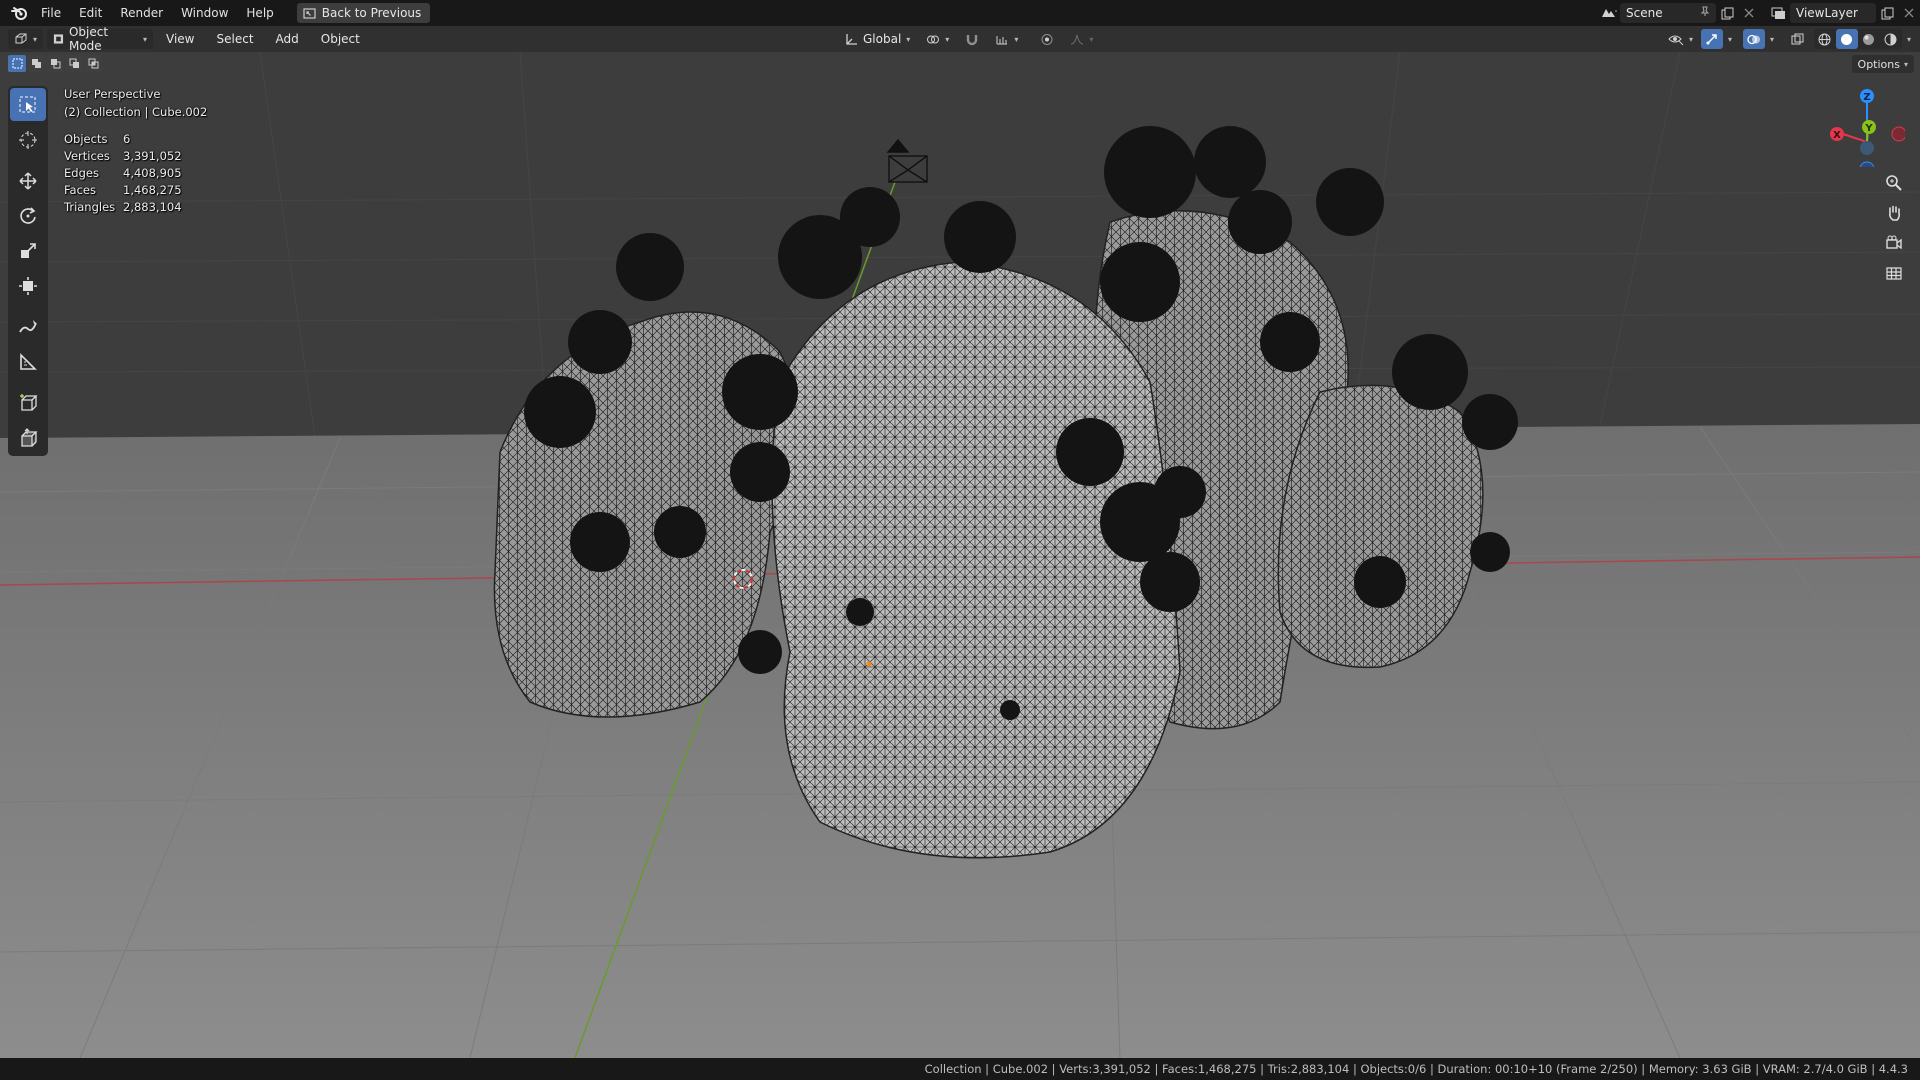 This screenshot has width=1920, height=1080. What do you see at coordinates (1868, 128) in the screenshot?
I see `gizmo-y-label: Y` at bounding box center [1868, 128].